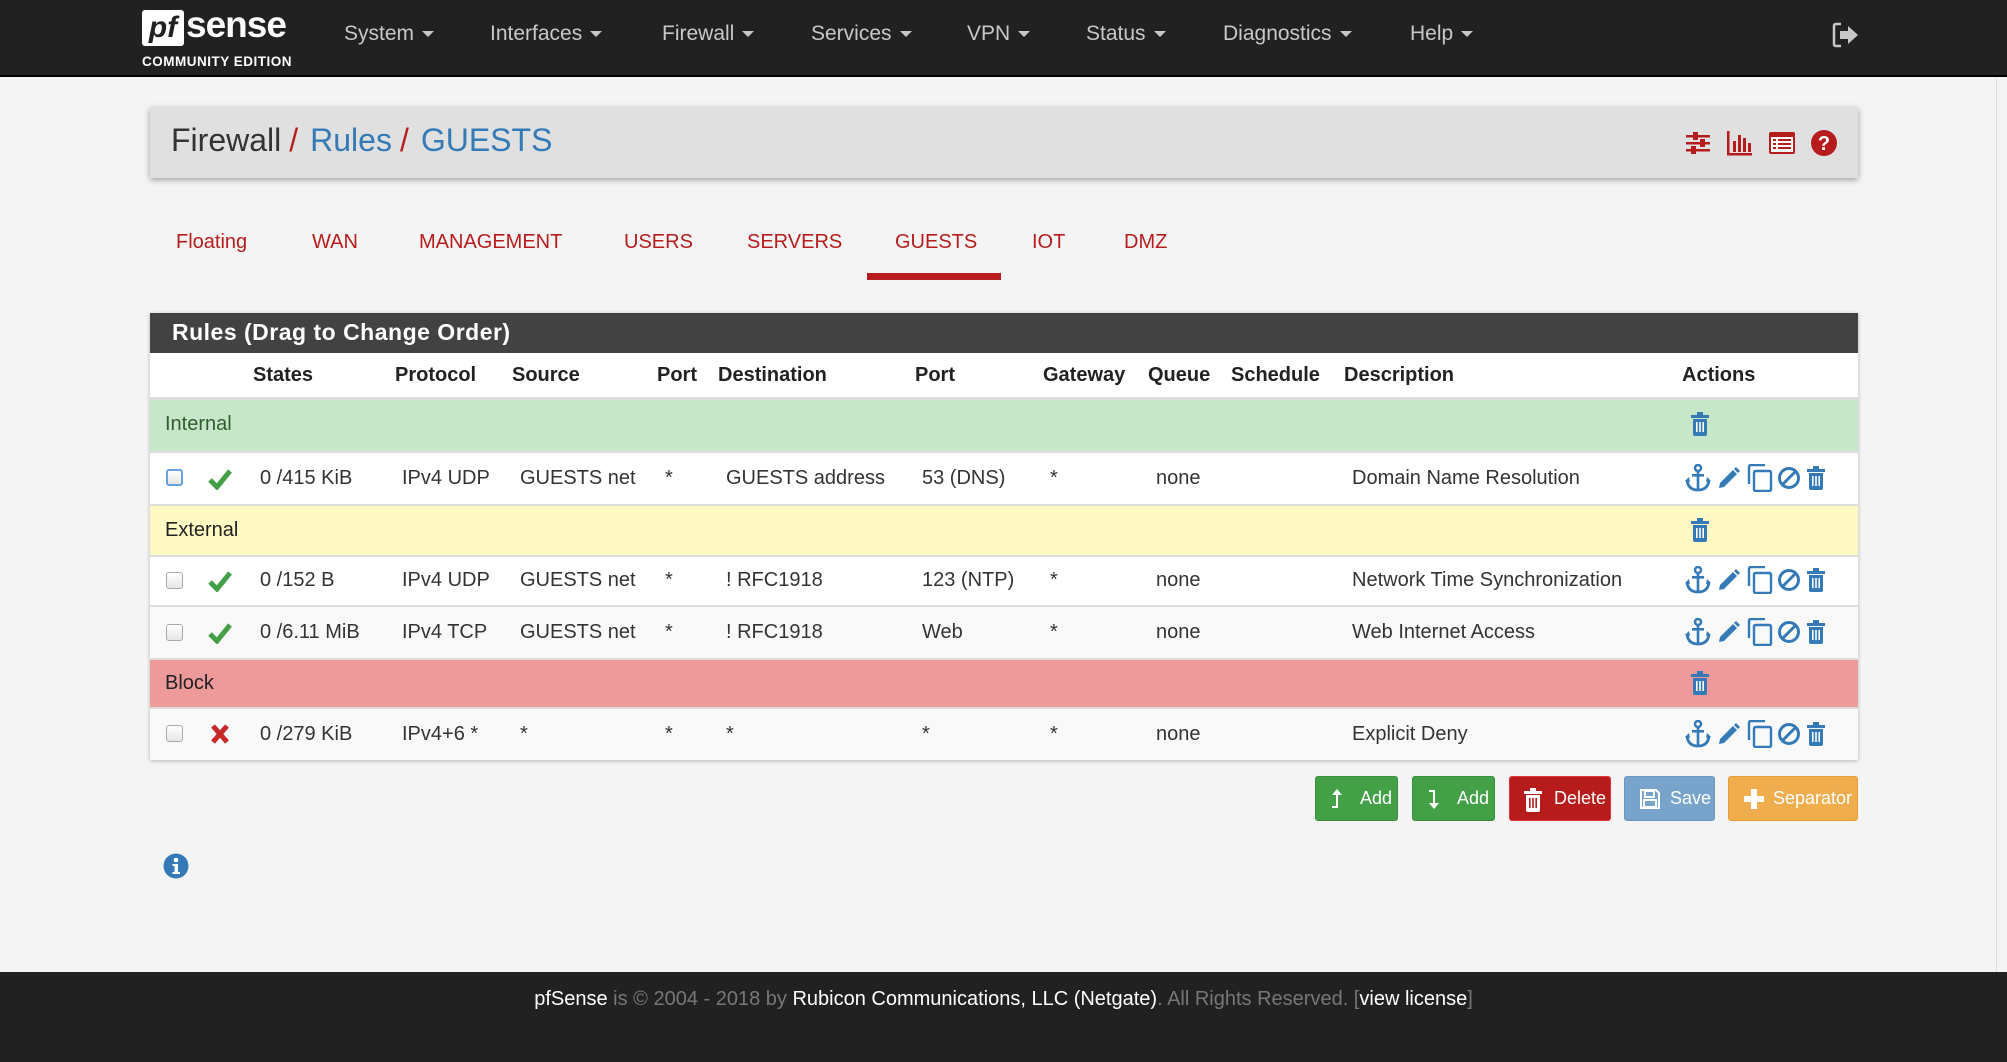 This screenshot has width=2007, height=1062. What do you see at coordinates (1739, 143) in the screenshot?
I see `bar-chart-icon` at bounding box center [1739, 143].